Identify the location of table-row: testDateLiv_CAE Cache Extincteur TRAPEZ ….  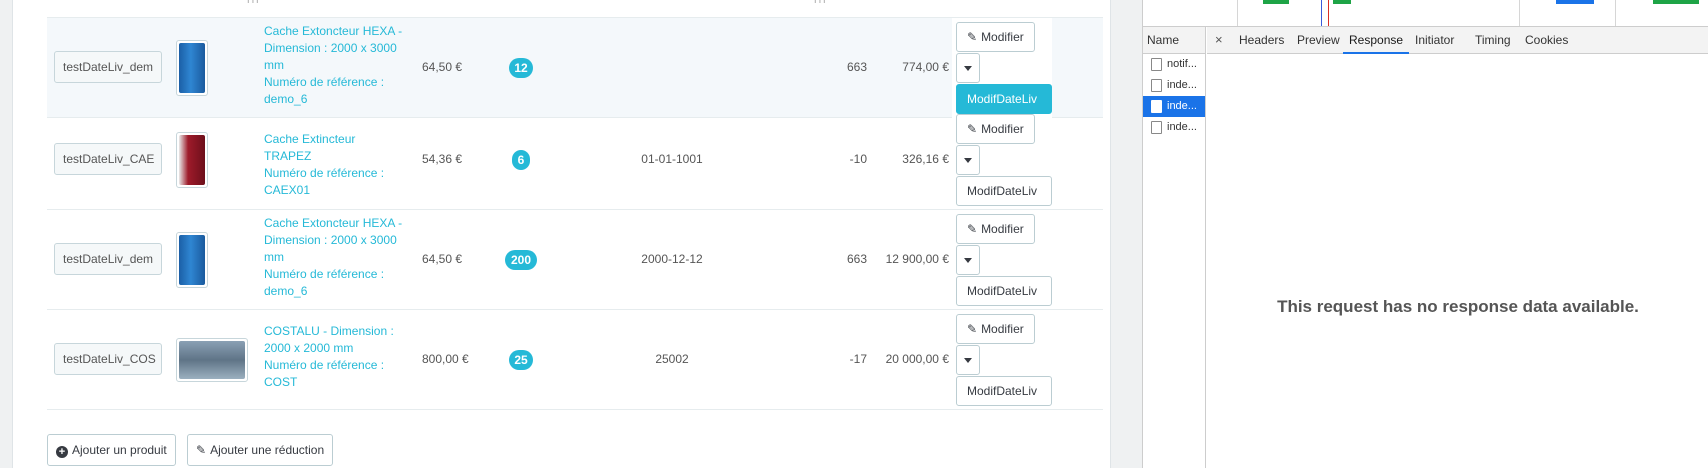
(575, 160).